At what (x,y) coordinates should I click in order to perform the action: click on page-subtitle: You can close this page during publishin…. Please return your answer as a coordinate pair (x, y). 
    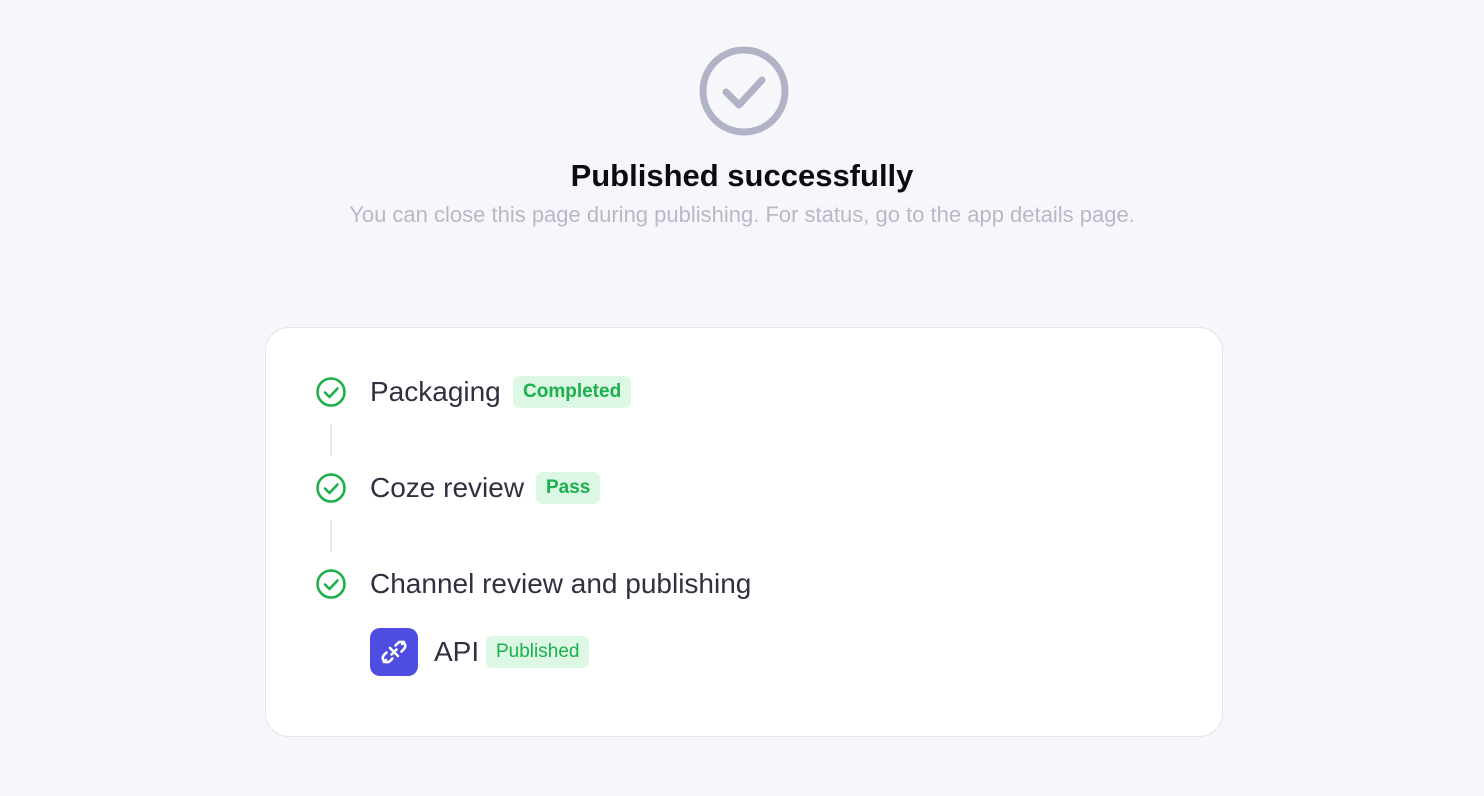
    Looking at the image, I should click on (742, 214).